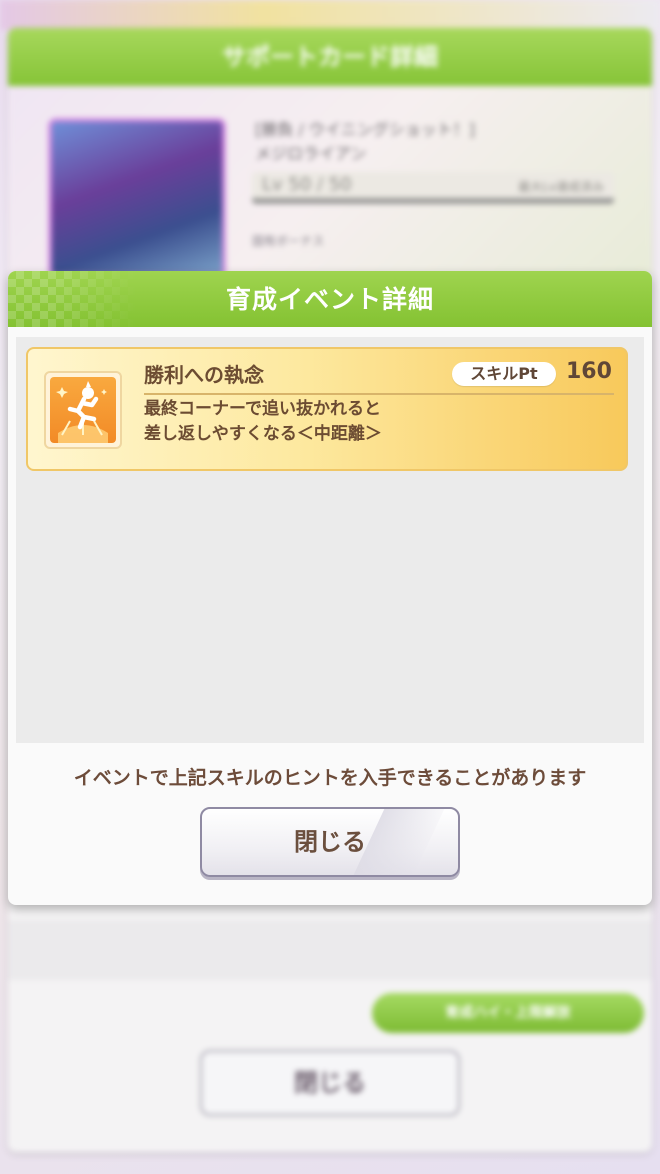 The image size is (660, 1174). Describe the element at coordinates (263, 434) in the screenshot. I see `skill-description-line2: 差し返しやすくなる＜中距離＞` at that location.